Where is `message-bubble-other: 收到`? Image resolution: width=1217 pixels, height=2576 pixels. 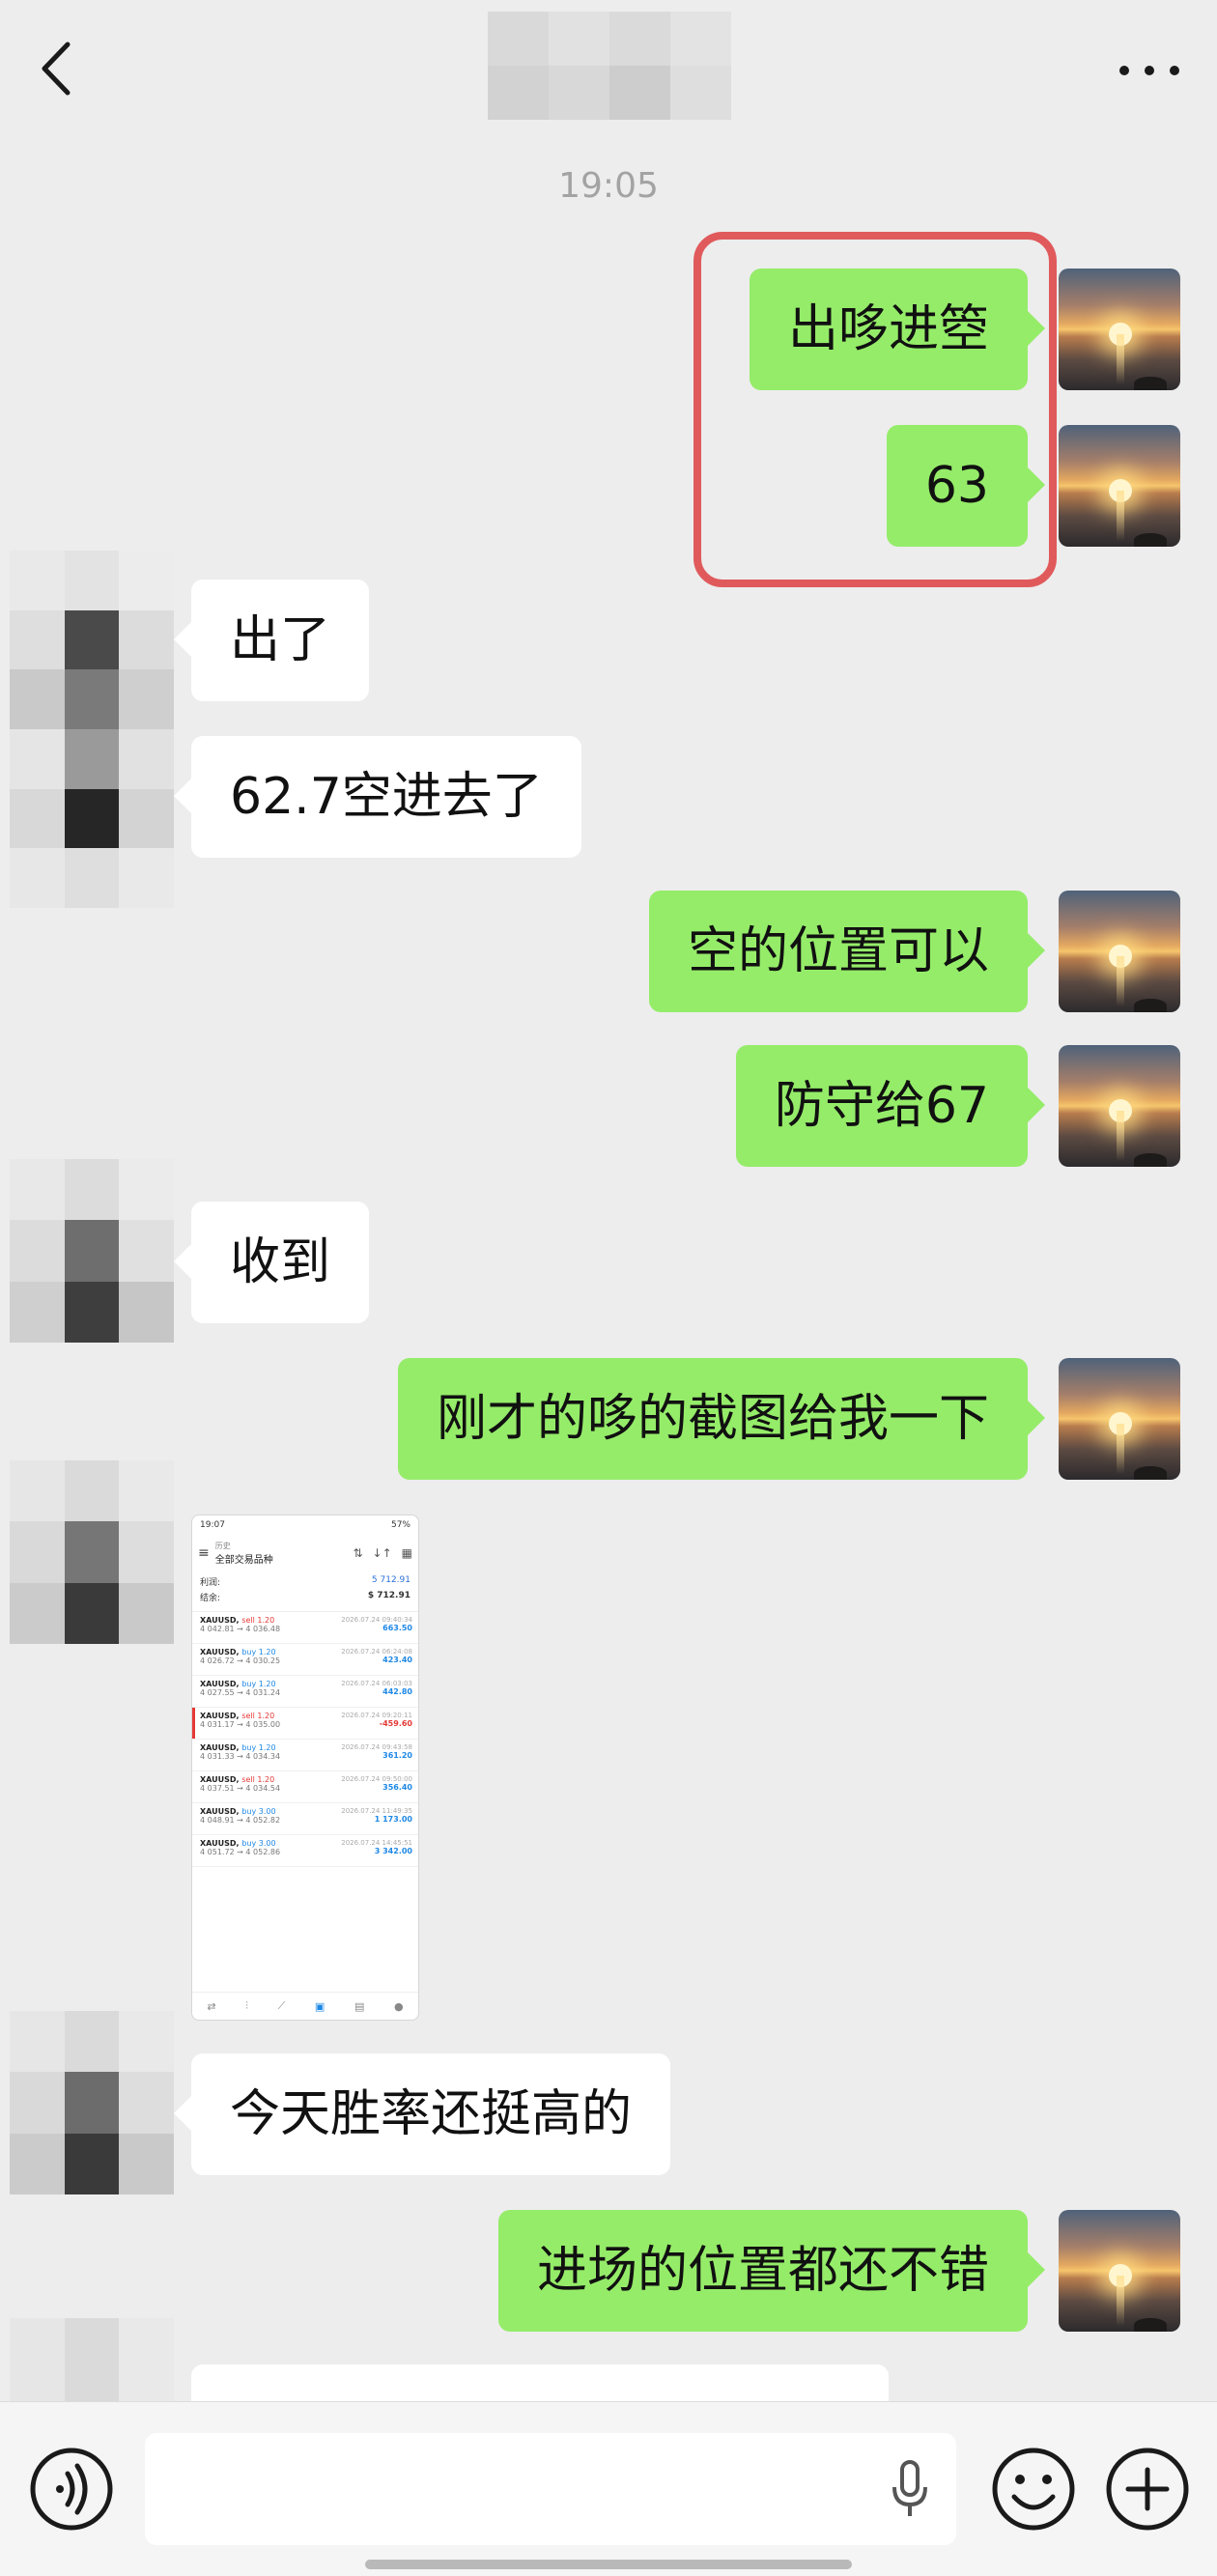
message-bubble-other: 收到 is located at coordinates (271, 1262).